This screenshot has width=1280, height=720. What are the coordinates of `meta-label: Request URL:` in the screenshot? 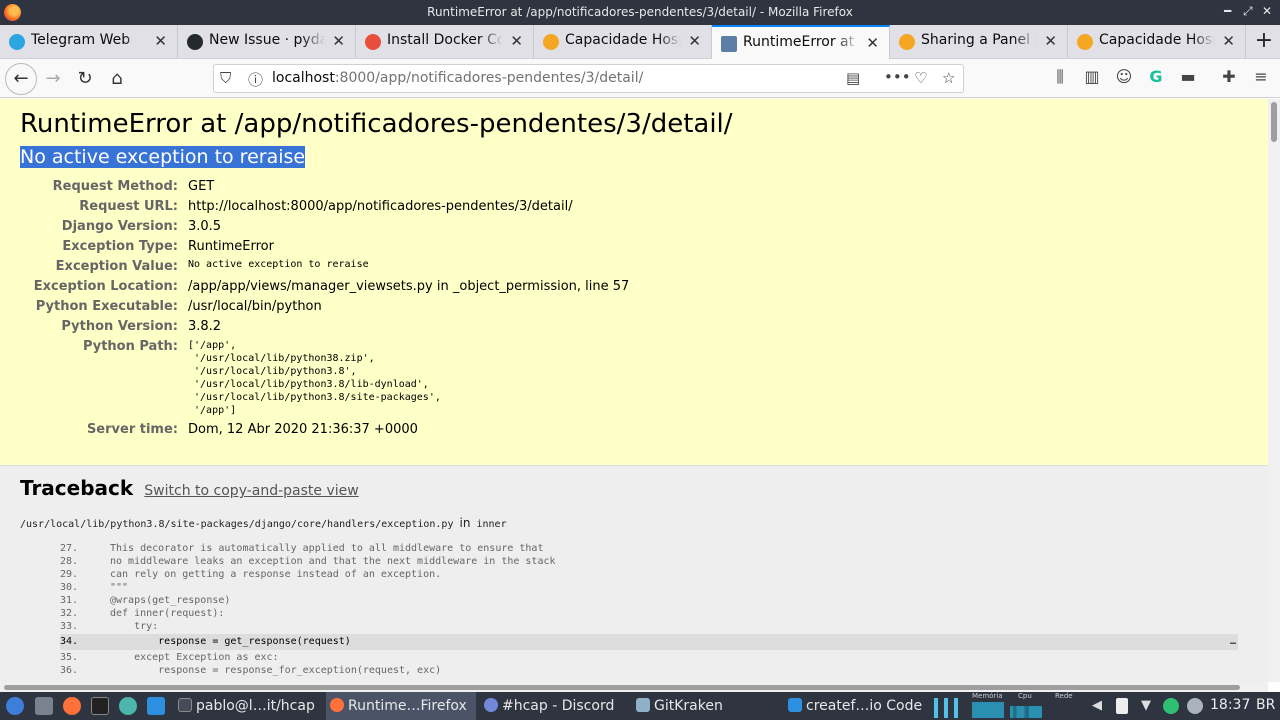 It's located at (128, 206).